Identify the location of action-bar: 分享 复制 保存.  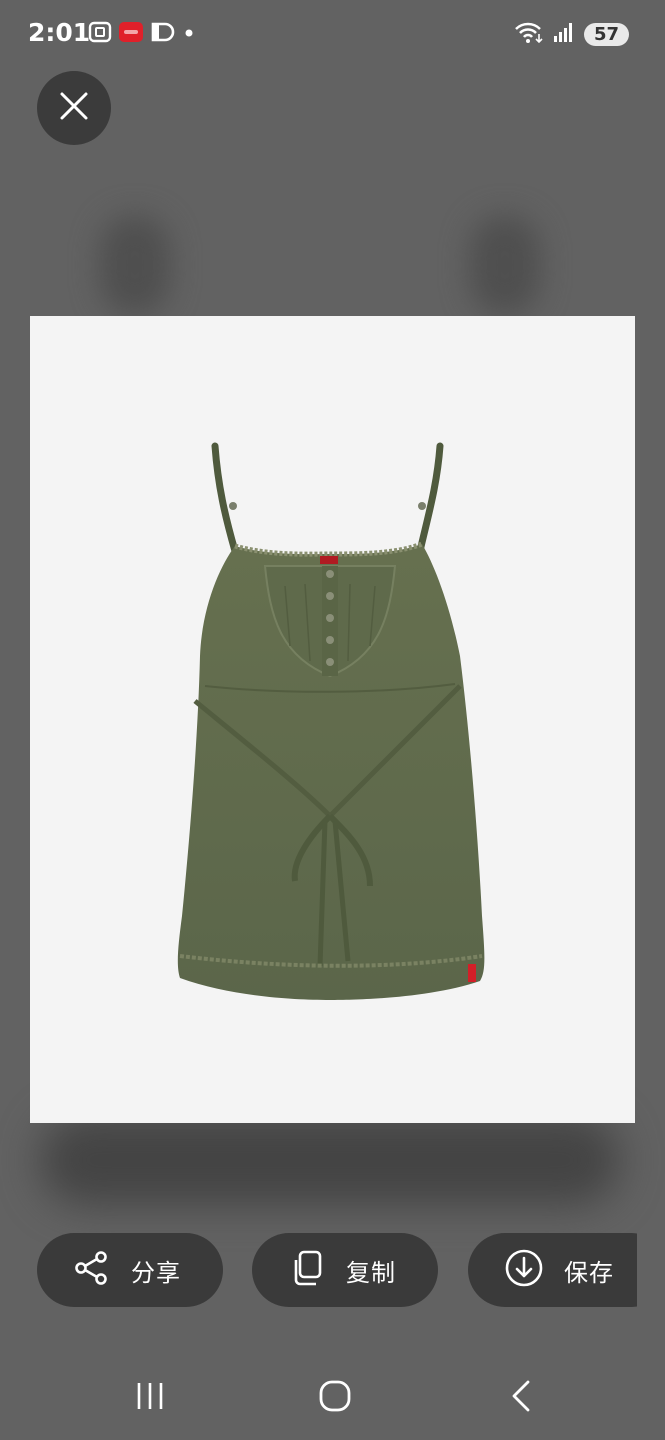
(337, 1270).